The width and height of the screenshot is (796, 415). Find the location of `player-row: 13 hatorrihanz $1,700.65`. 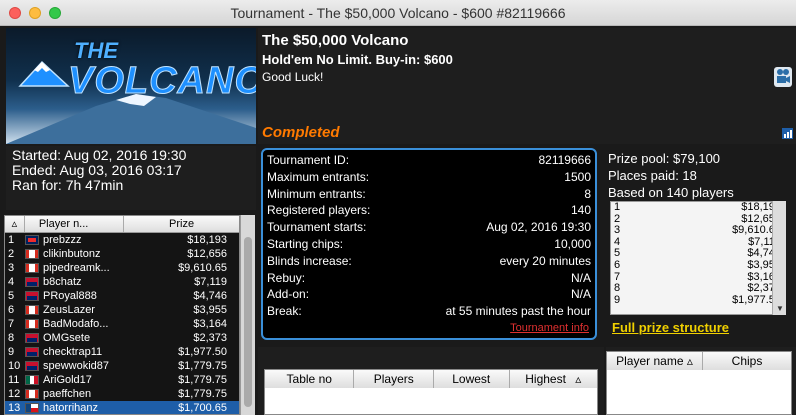

player-row: 13 hatorrihanz $1,700.65 is located at coordinates (122, 407).